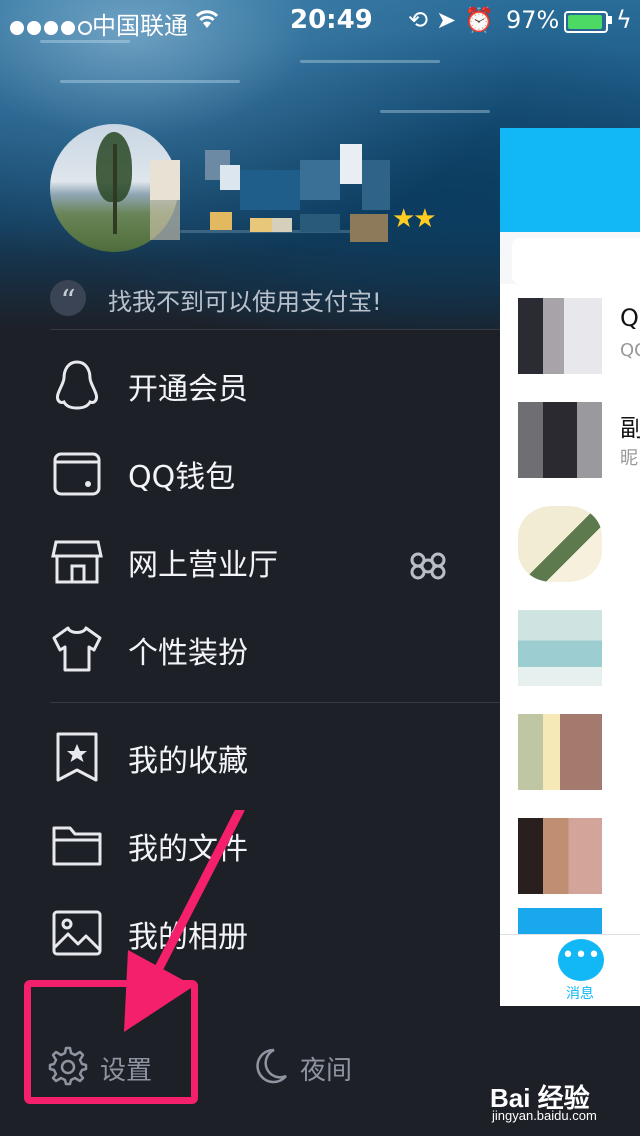  I want to click on message-bubble-icon: •••, so click(581, 960).